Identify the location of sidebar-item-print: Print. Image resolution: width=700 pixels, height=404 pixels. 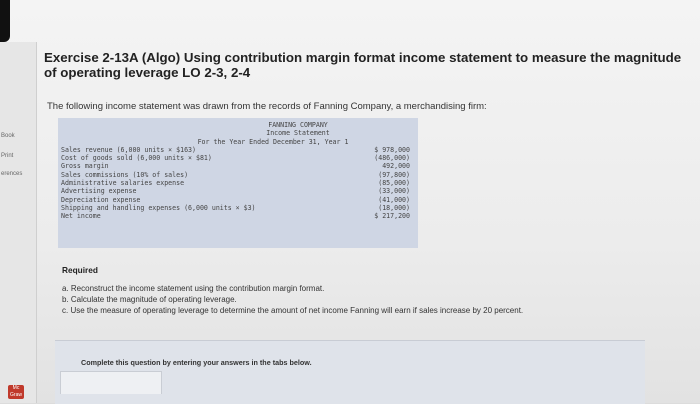
(7, 156).